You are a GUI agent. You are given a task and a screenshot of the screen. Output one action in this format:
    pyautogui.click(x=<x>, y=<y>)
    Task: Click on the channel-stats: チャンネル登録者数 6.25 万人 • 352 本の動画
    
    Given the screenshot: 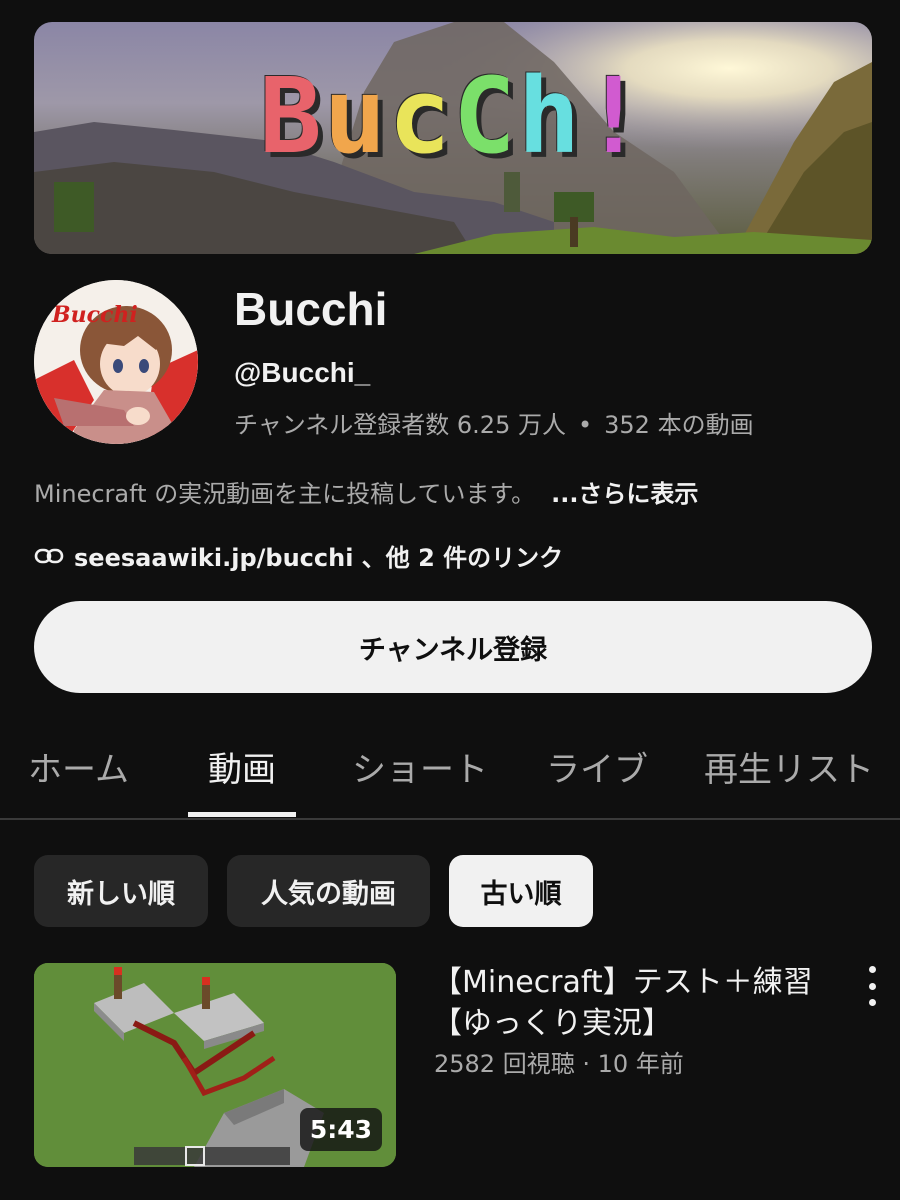 What is the action you would take?
    pyautogui.click(x=494, y=422)
    